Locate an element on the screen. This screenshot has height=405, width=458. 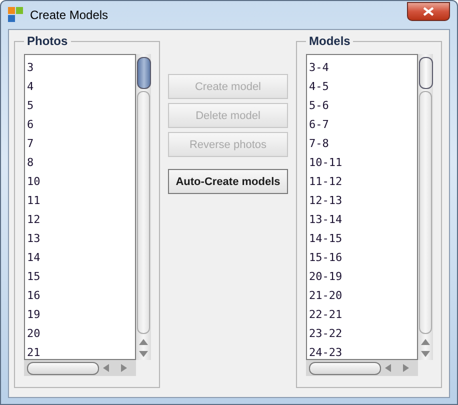
list-item: 20-19 is located at coordinates (363, 276).